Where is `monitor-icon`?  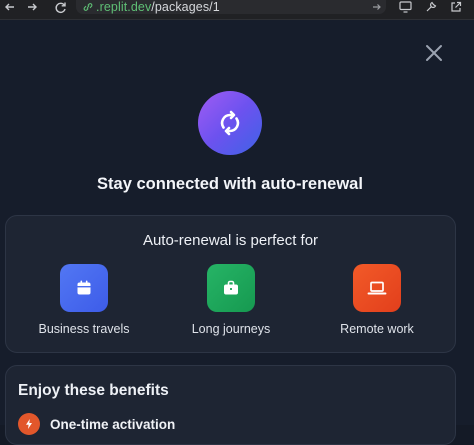
monitor-icon is located at coordinates (405, 7).